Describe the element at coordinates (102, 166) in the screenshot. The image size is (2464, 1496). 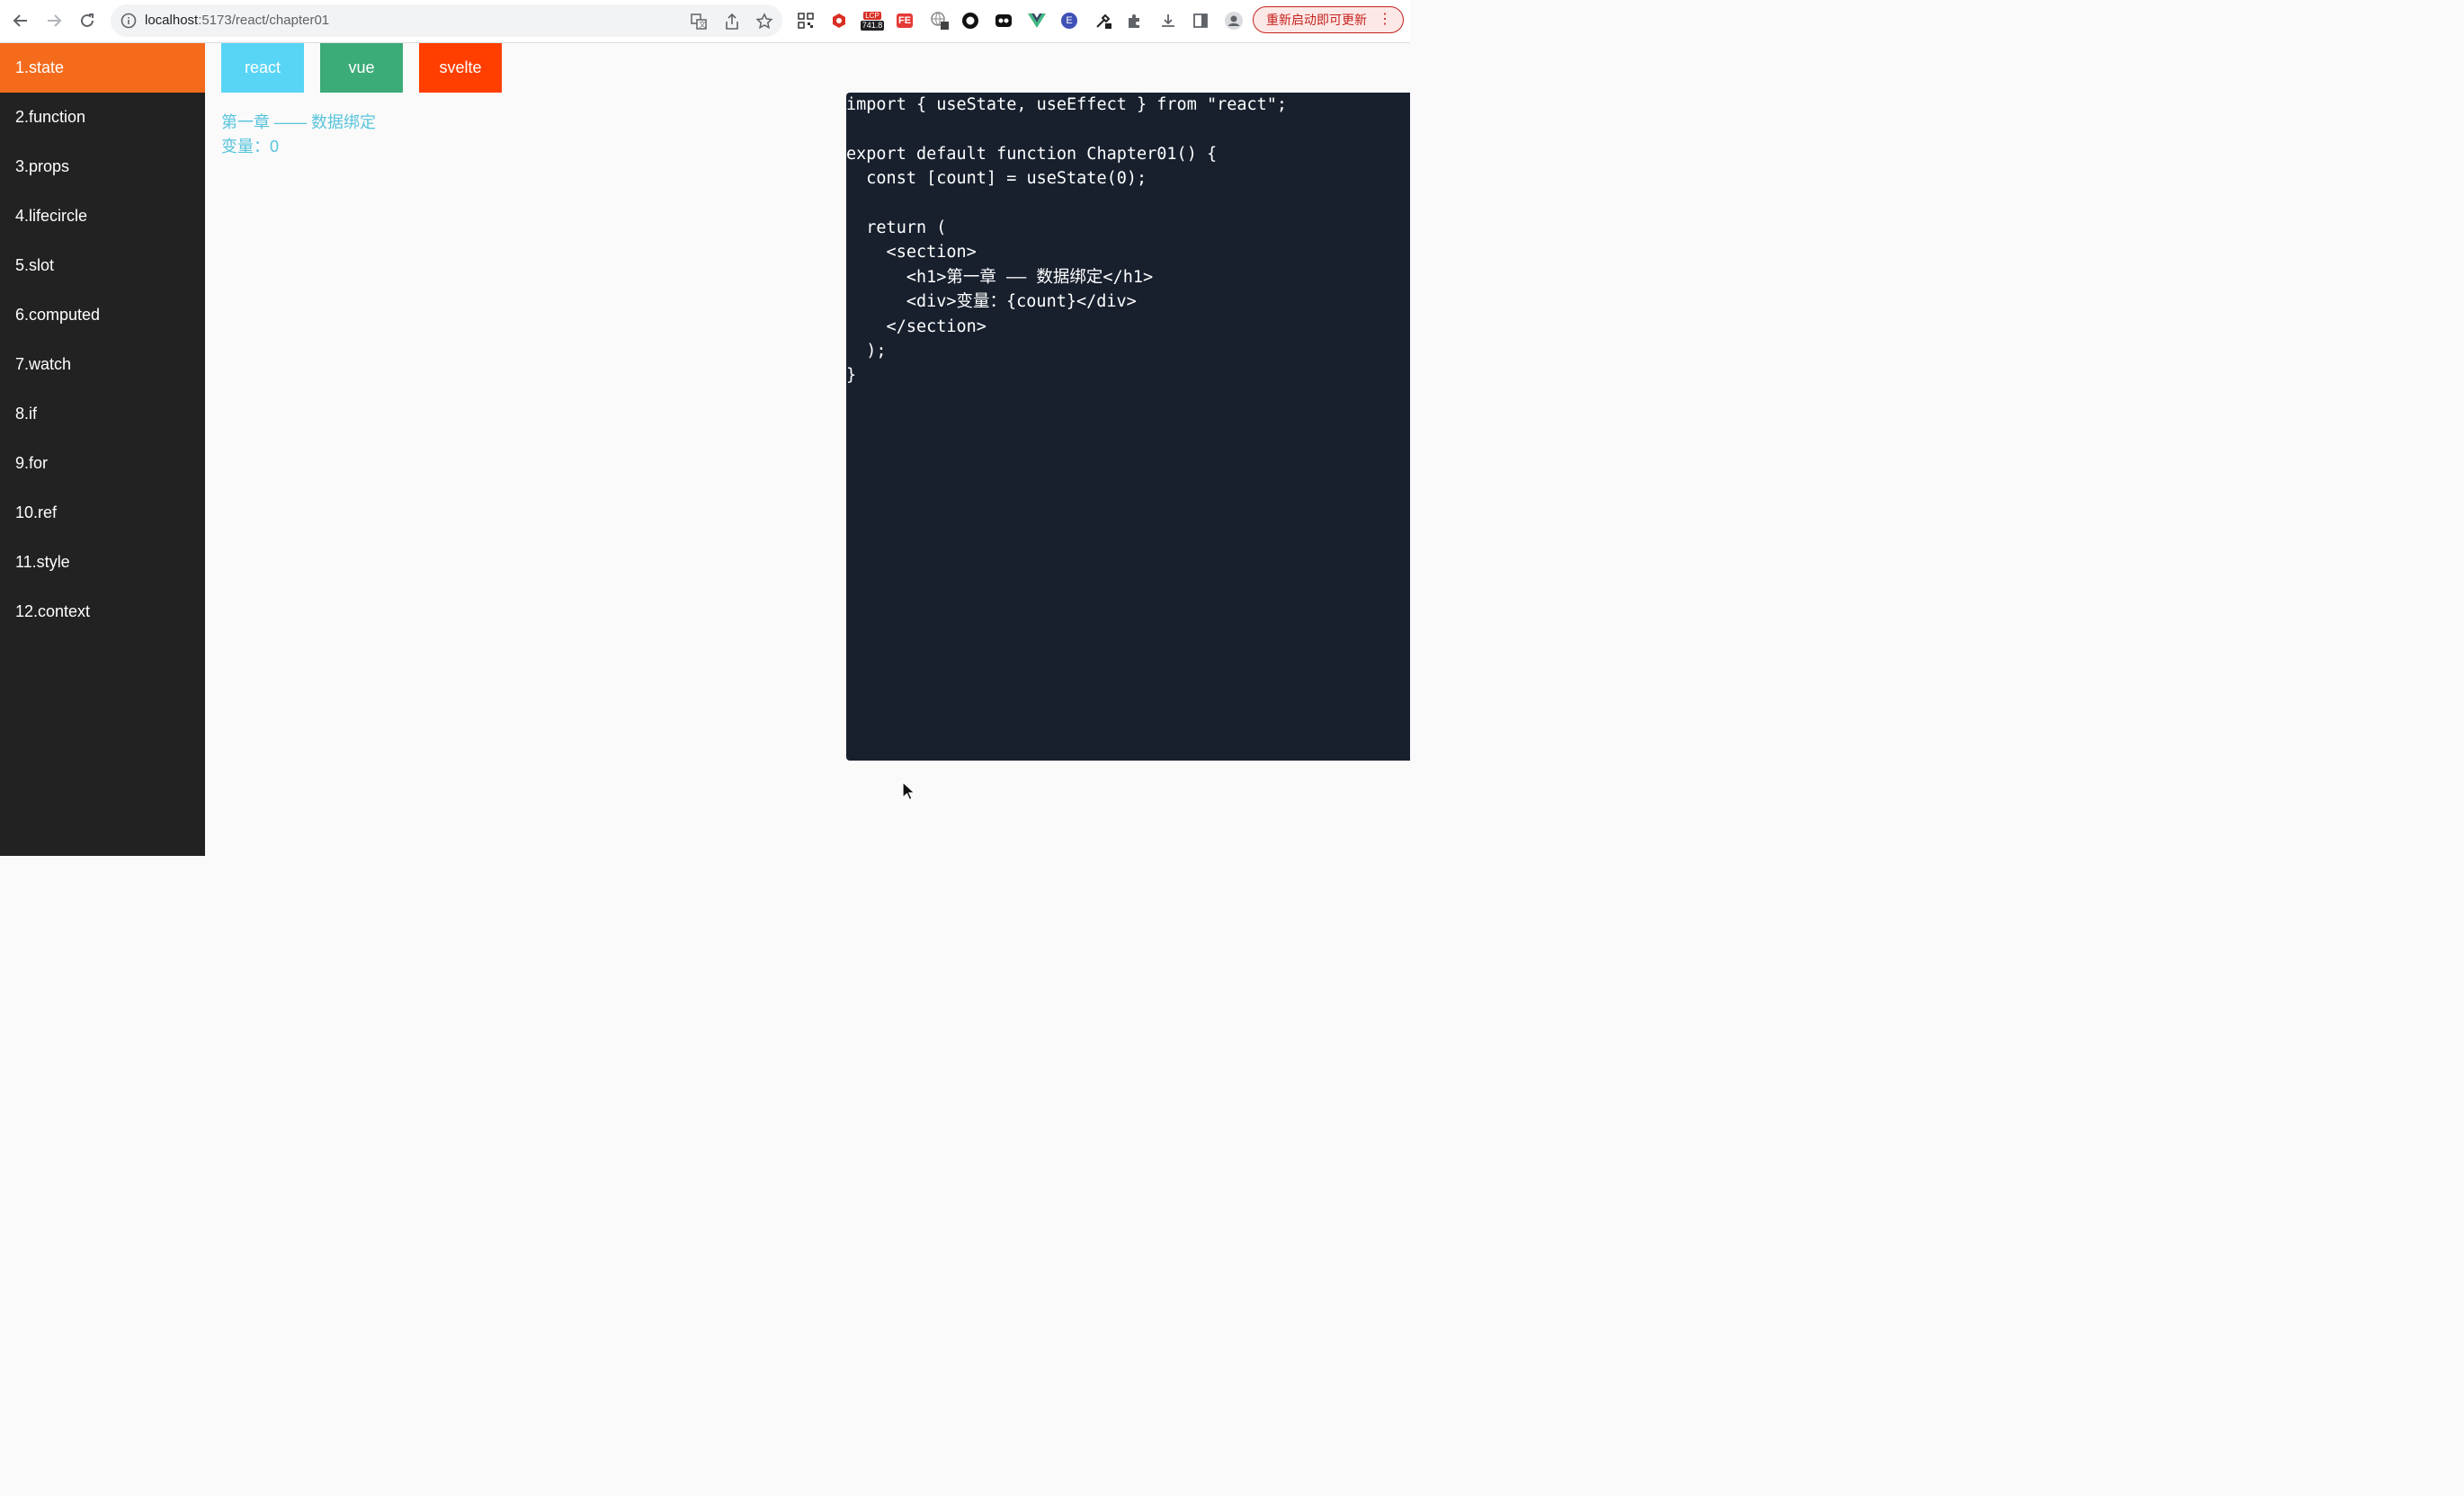
I see `sidebar-item-props: 3.props` at that location.